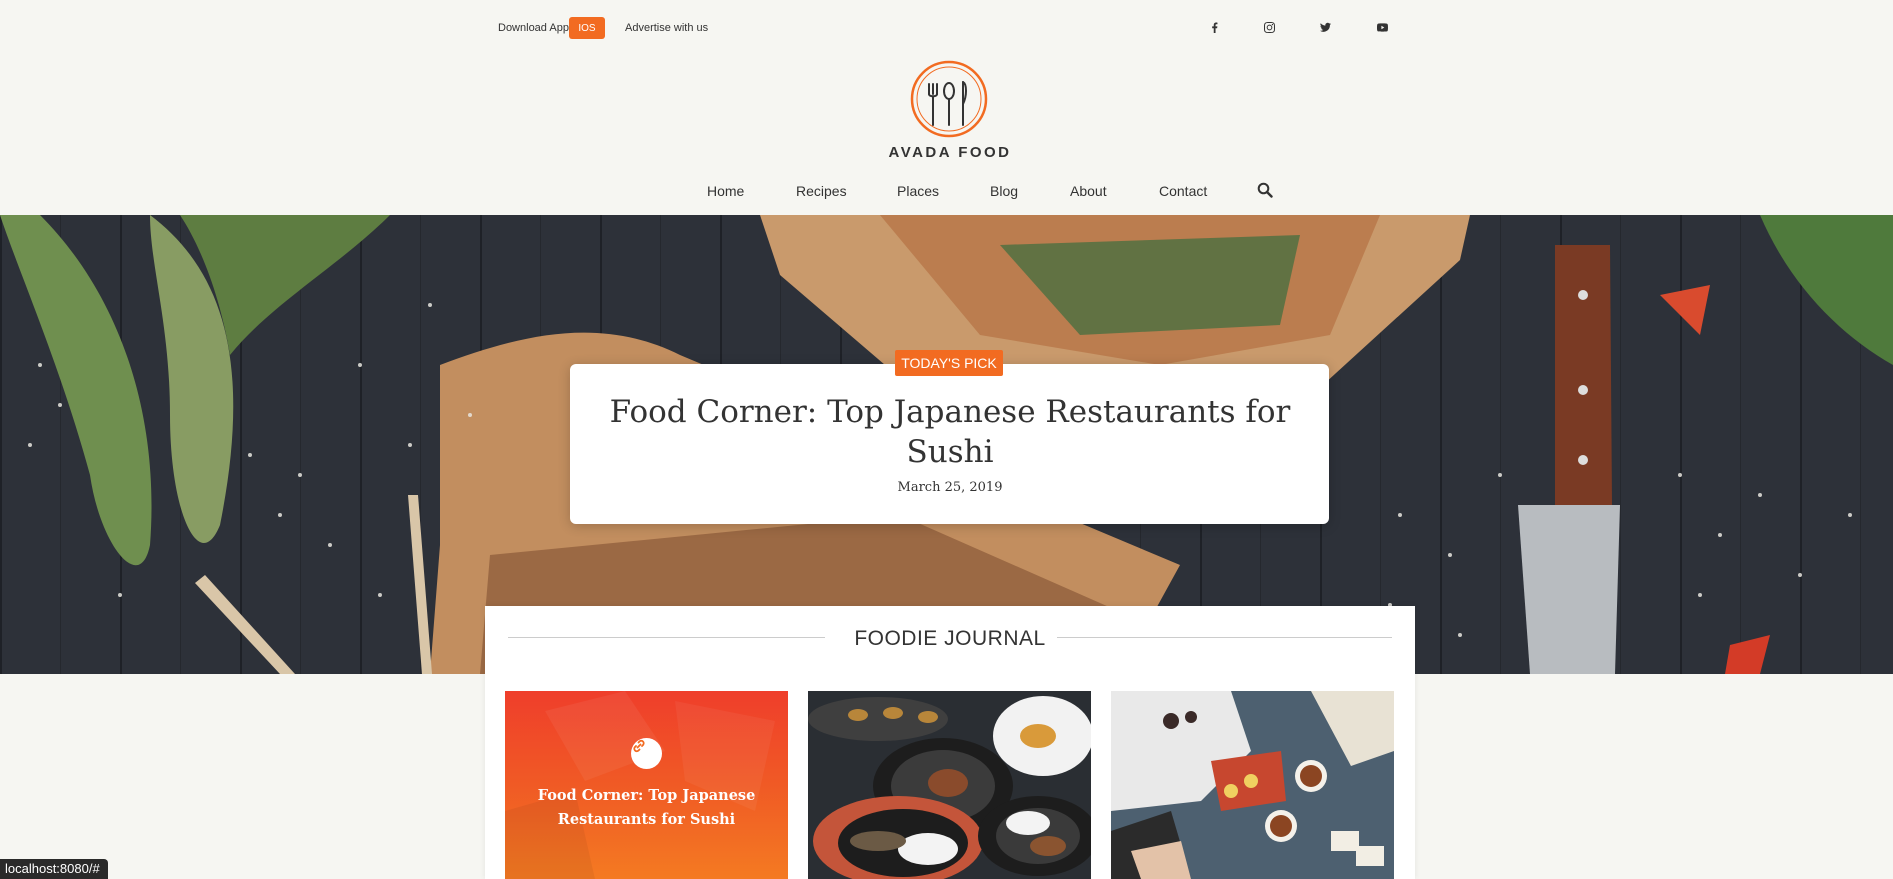 The height and width of the screenshot is (879, 1893). Describe the element at coordinates (950, 638) in the screenshot. I see `foodie-journal-heading: FOODIE JOURNAL` at that location.